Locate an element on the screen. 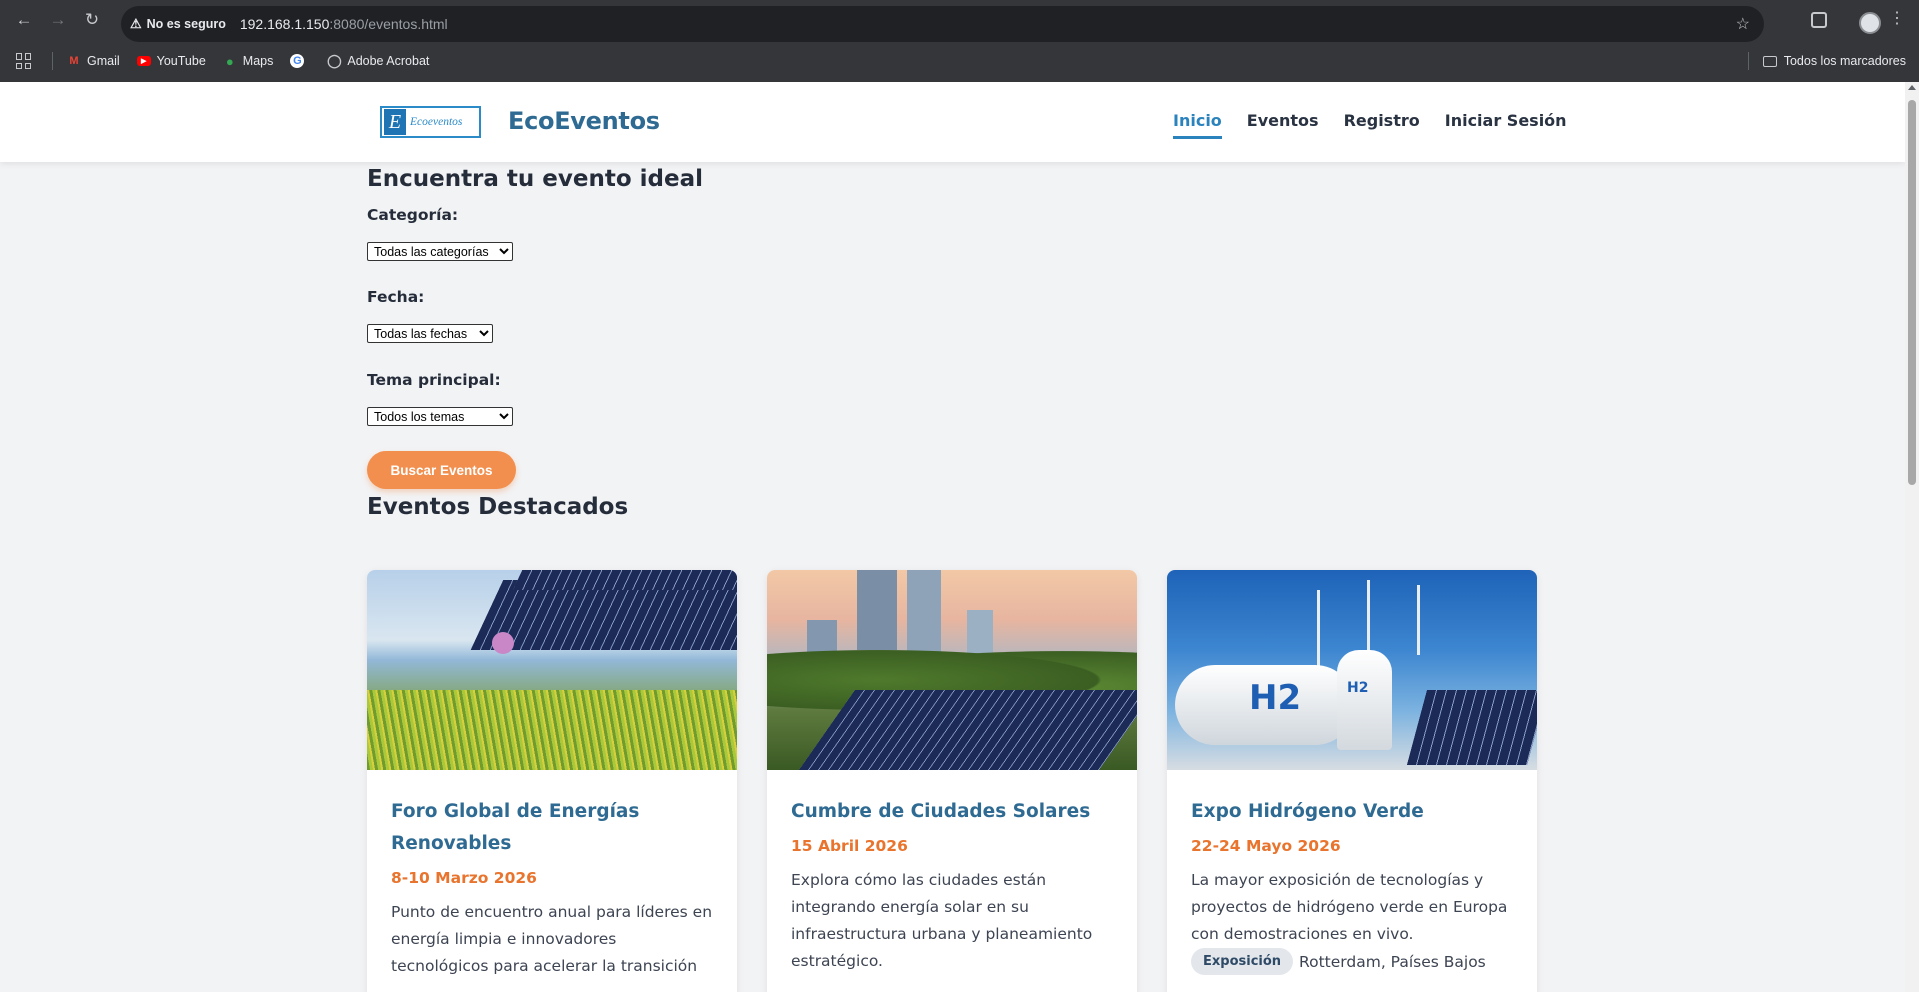  event-meta: Exposición Rotterdam, Países Bajos is located at coordinates (1352, 961).